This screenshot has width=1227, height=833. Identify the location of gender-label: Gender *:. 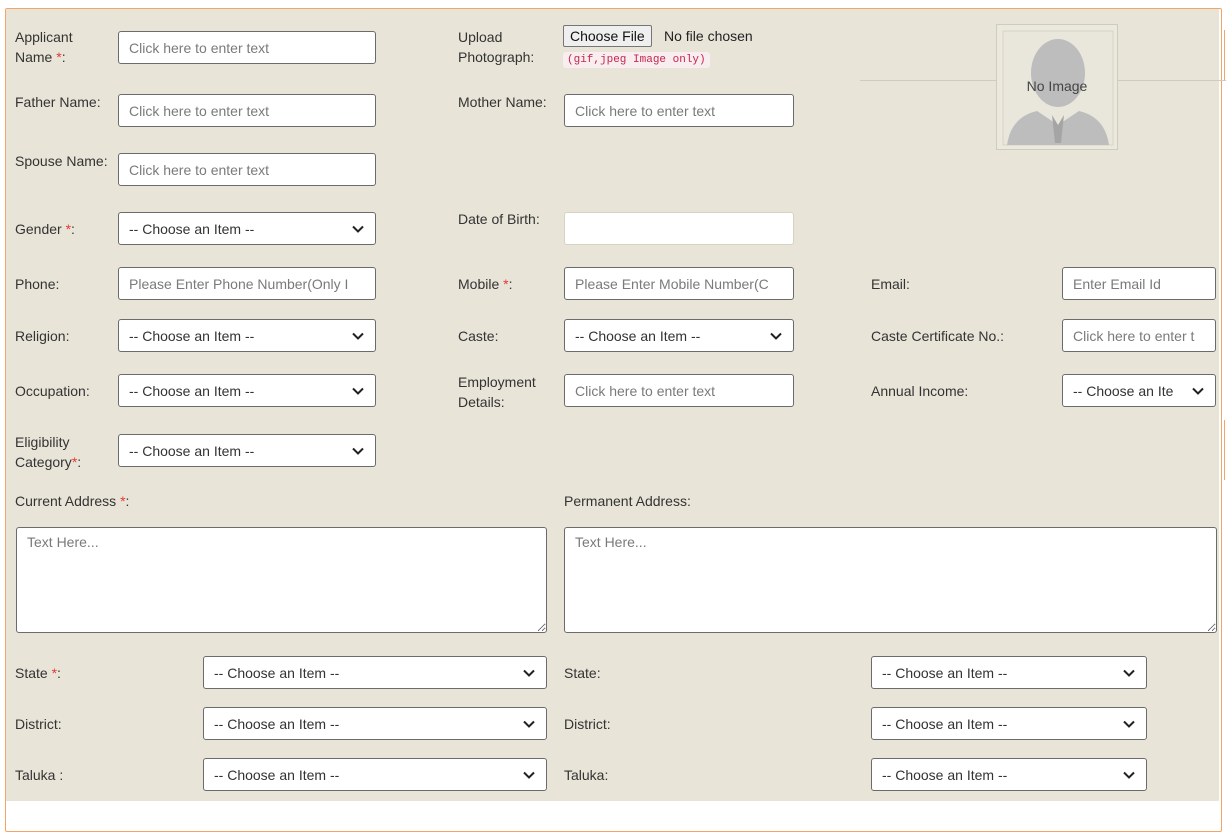
(45, 229).